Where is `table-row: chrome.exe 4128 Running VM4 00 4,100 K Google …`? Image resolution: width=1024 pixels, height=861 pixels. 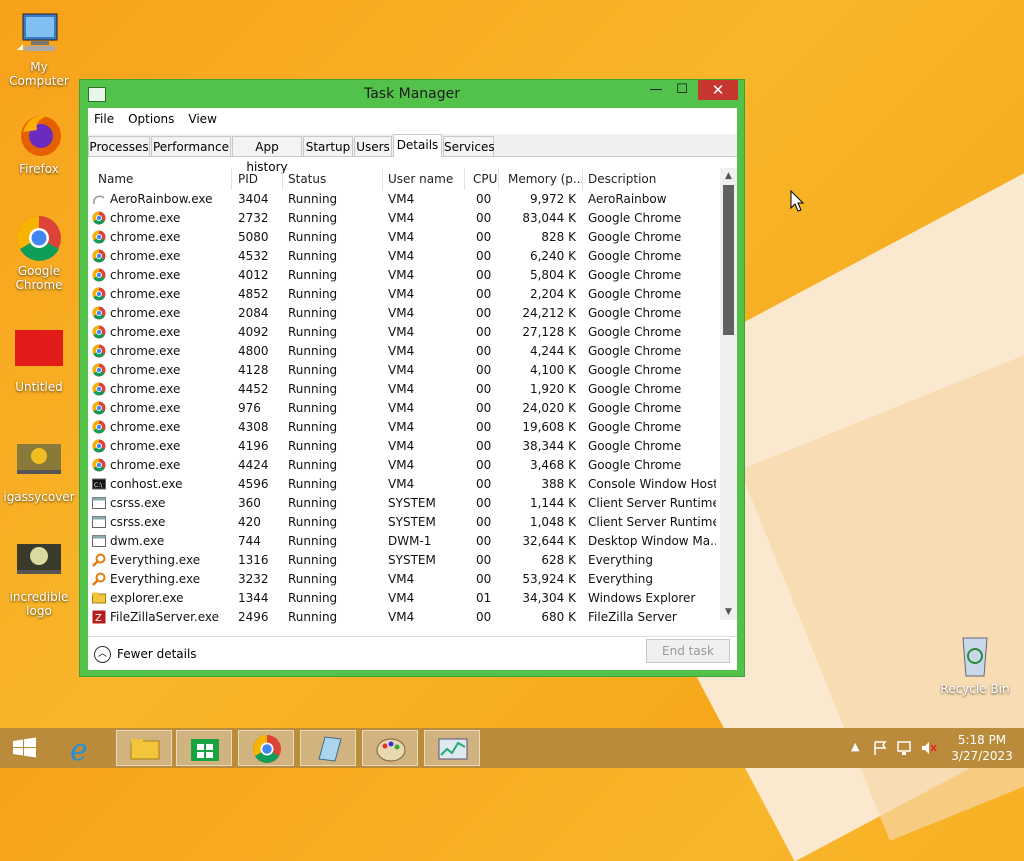
table-row: chrome.exe 4128 Running VM4 00 4,100 K Google … is located at coordinates (404, 370).